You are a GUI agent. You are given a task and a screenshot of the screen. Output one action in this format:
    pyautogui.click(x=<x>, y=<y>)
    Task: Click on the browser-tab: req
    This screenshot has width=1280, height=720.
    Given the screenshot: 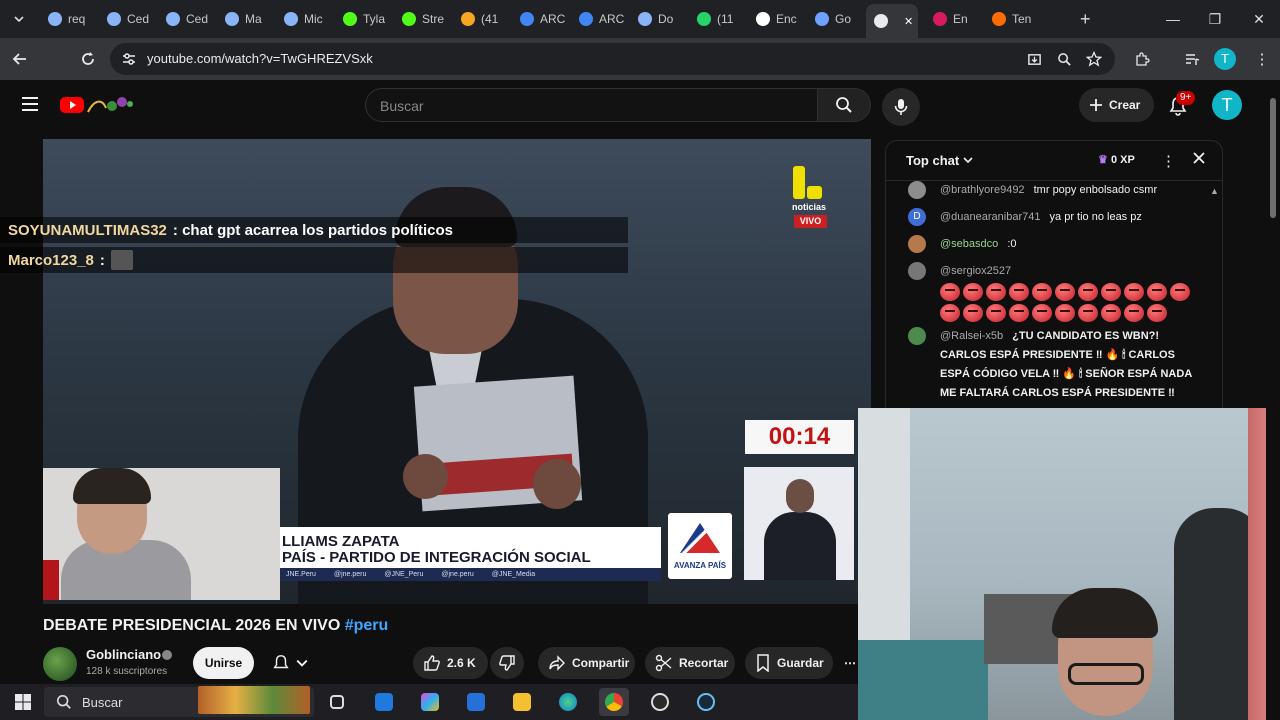 What is the action you would take?
    pyautogui.click(x=67, y=19)
    